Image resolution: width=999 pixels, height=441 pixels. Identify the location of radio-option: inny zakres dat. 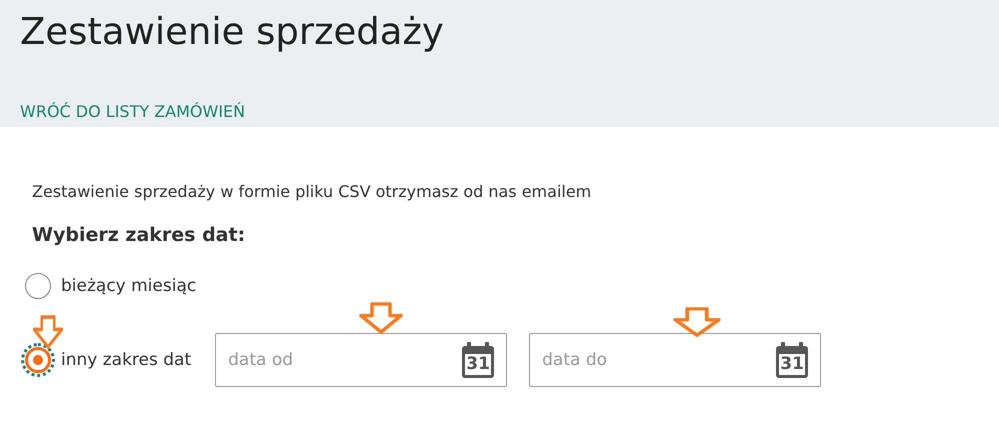
(108, 360).